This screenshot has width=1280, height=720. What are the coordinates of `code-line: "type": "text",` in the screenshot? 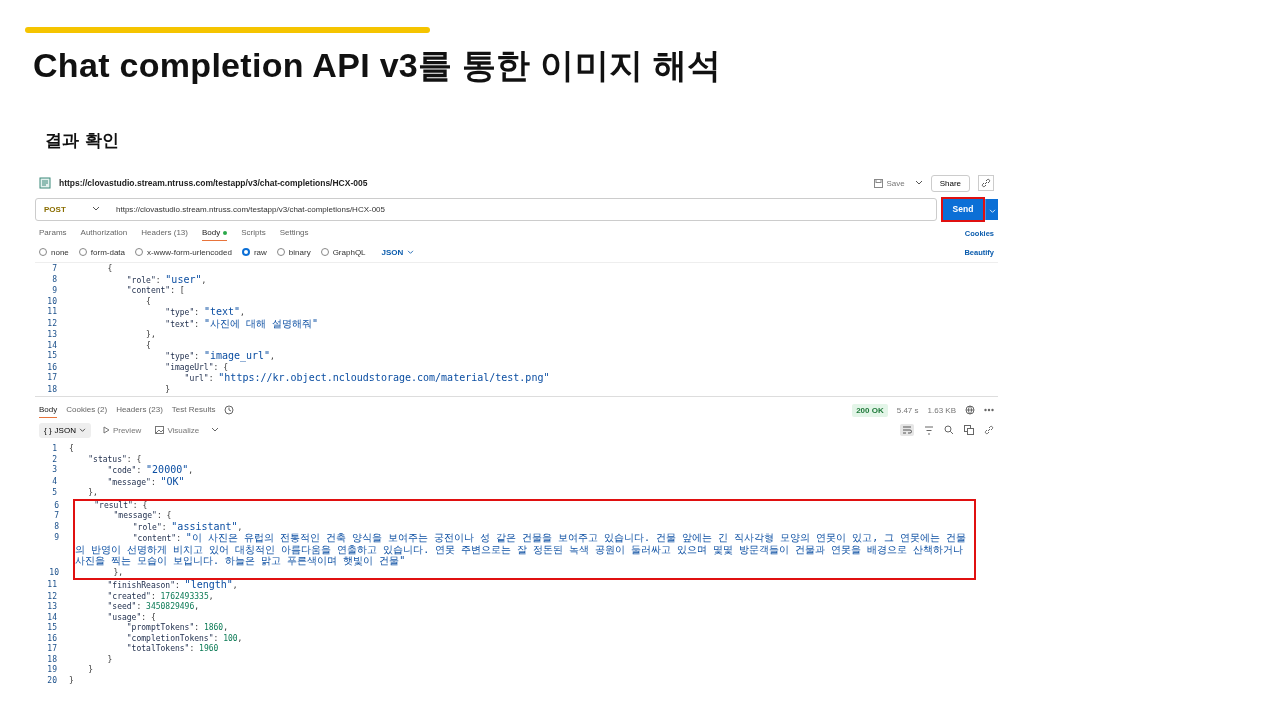 It's located at (205, 313).